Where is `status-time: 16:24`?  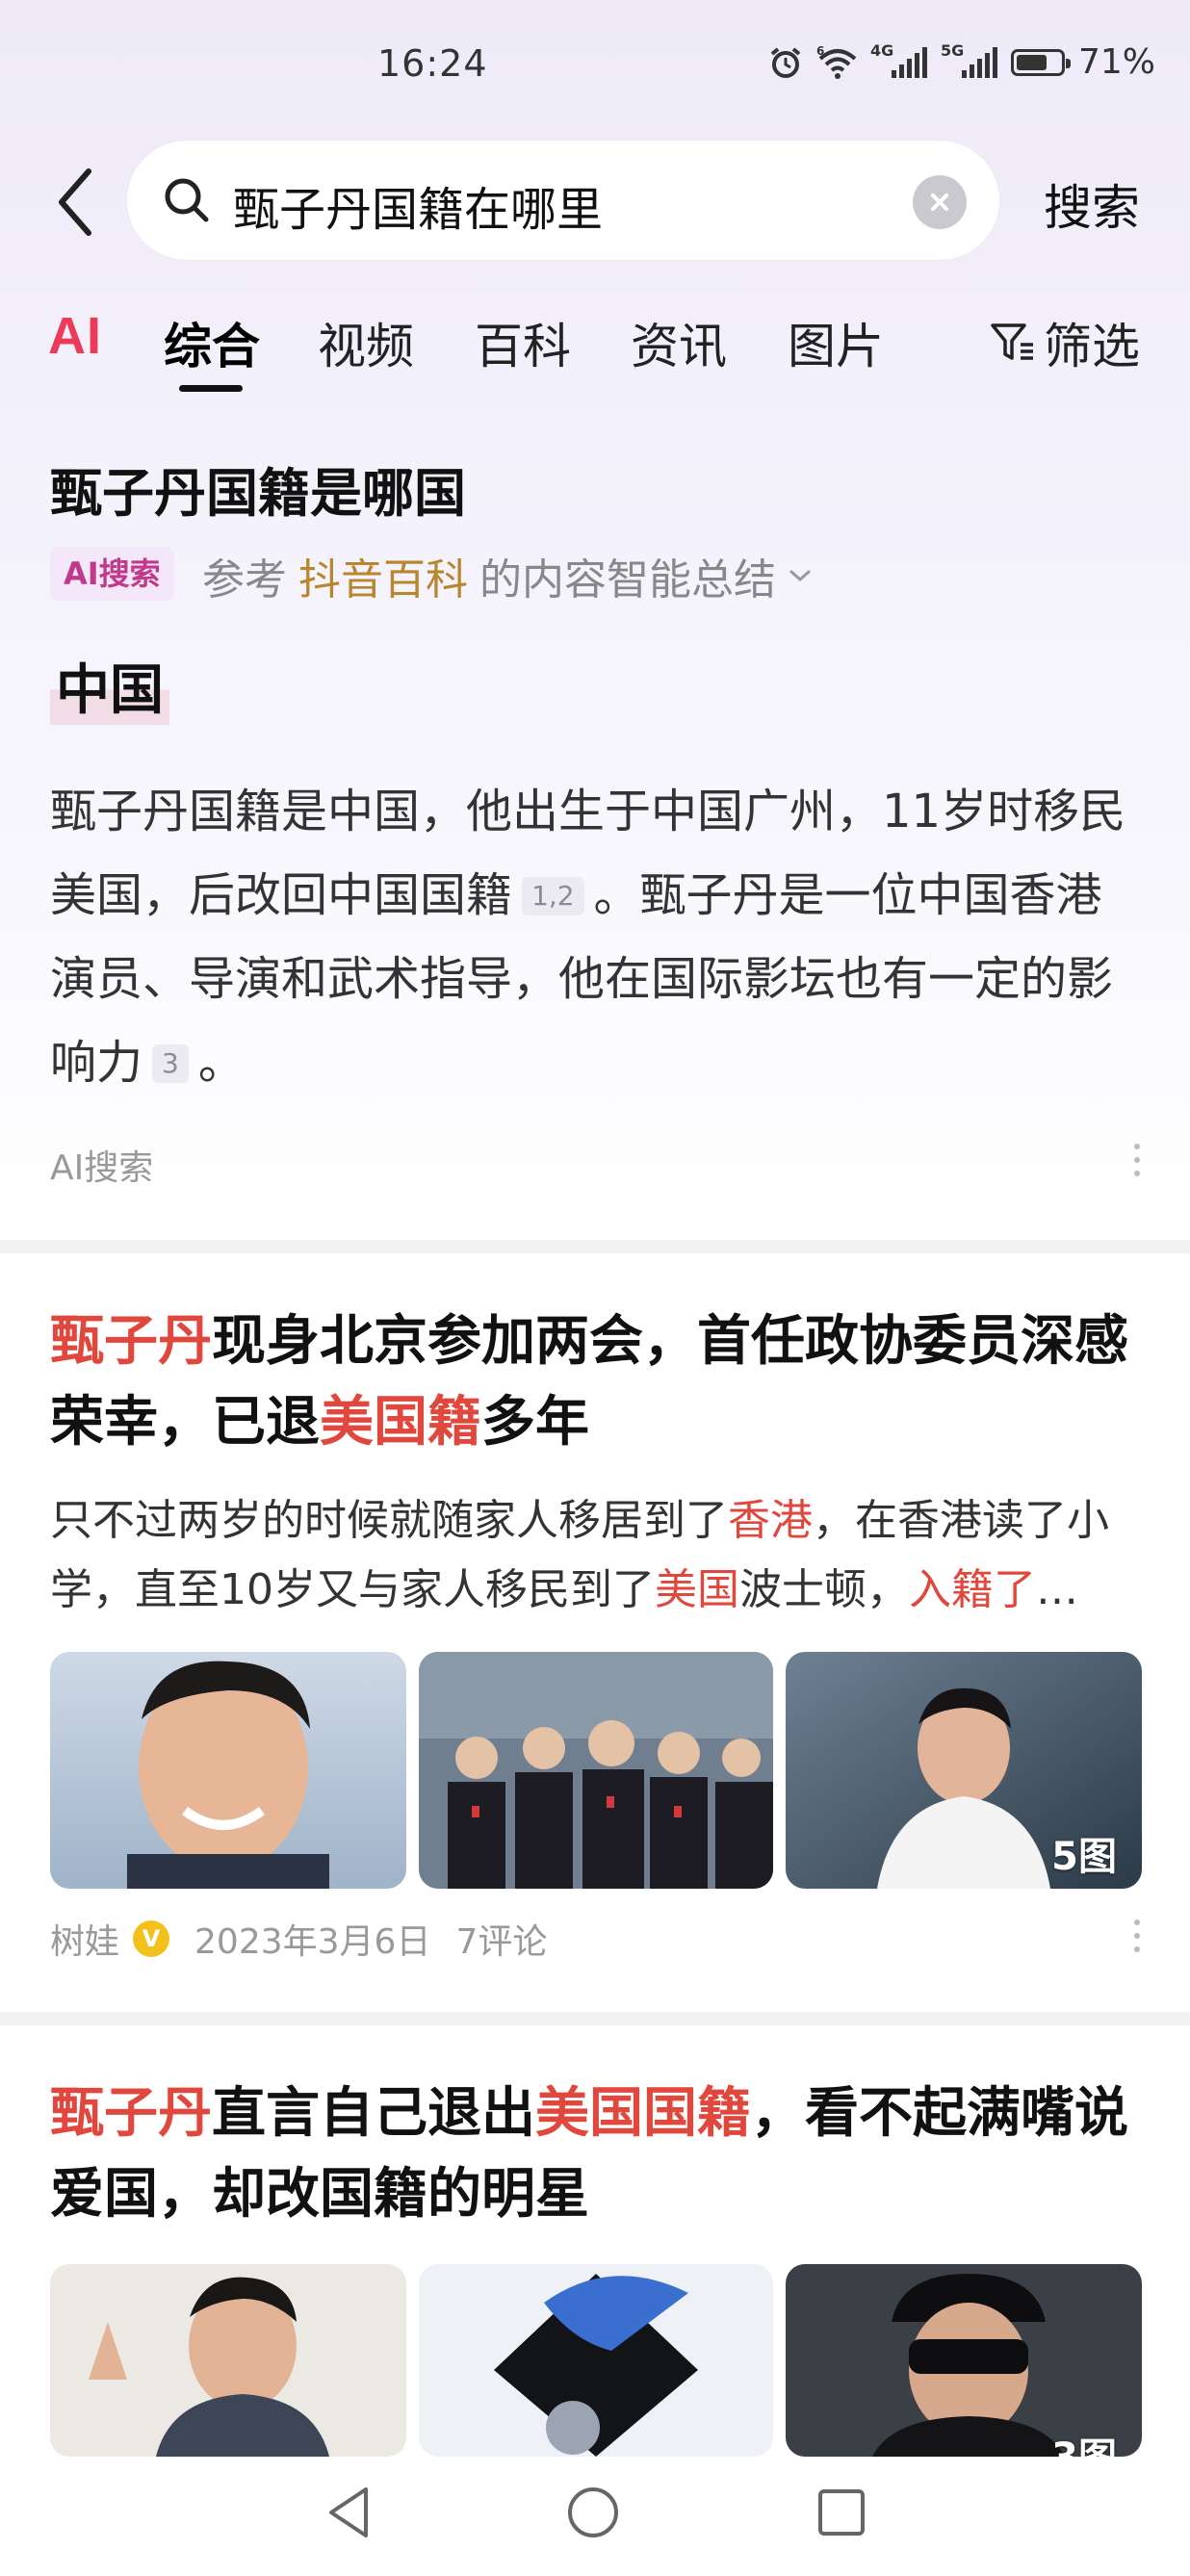
status-time: 16:24 is located at coordinates (433, 64).